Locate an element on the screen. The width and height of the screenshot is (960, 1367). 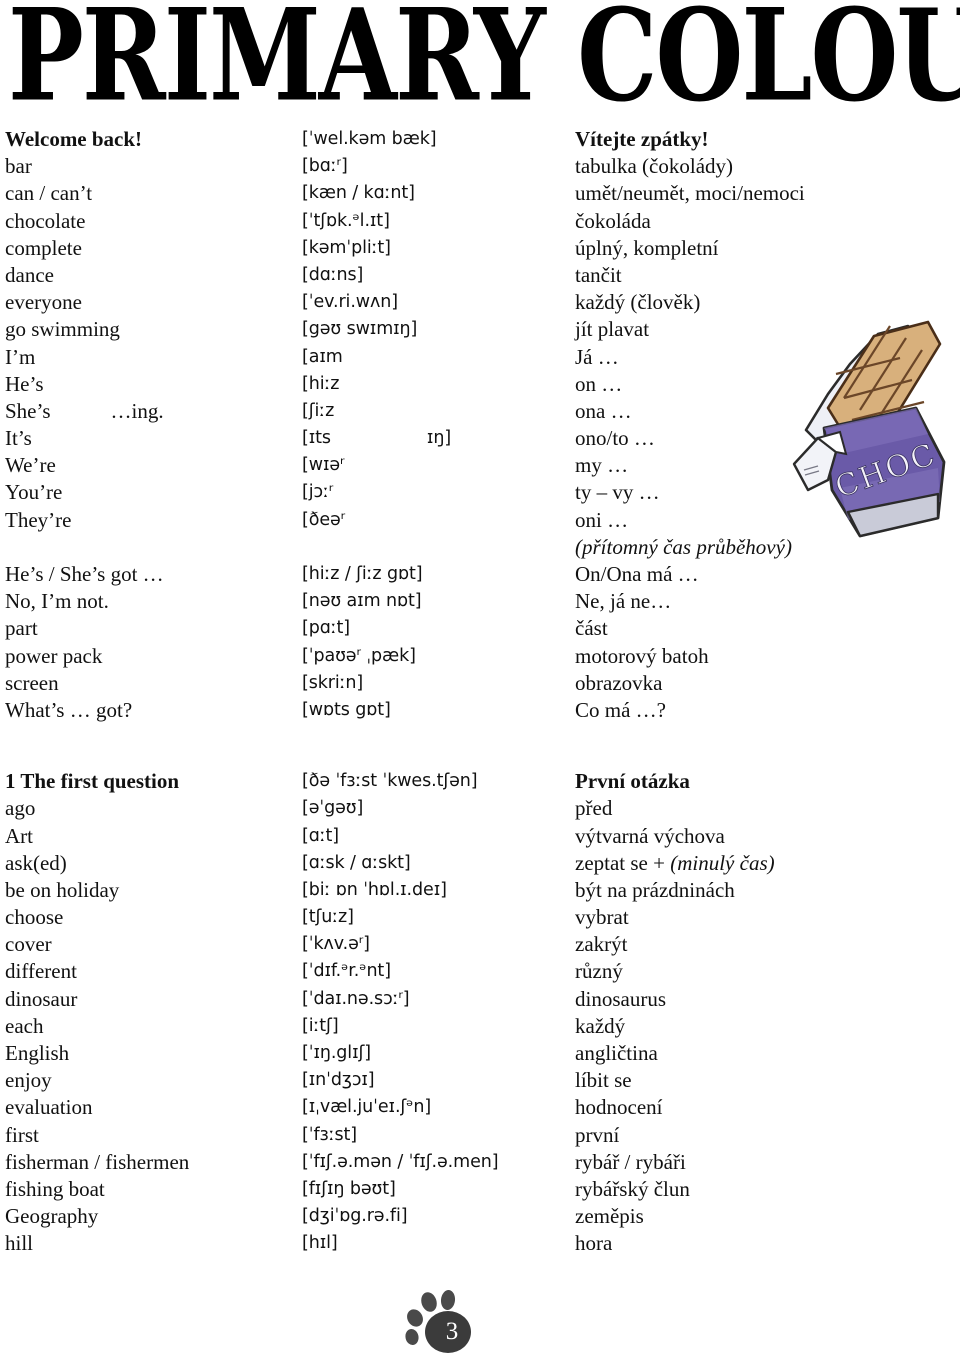
vocab-pronunciation: [gəʊ swɪmɪŋ] is located at coordinates (360, 329).